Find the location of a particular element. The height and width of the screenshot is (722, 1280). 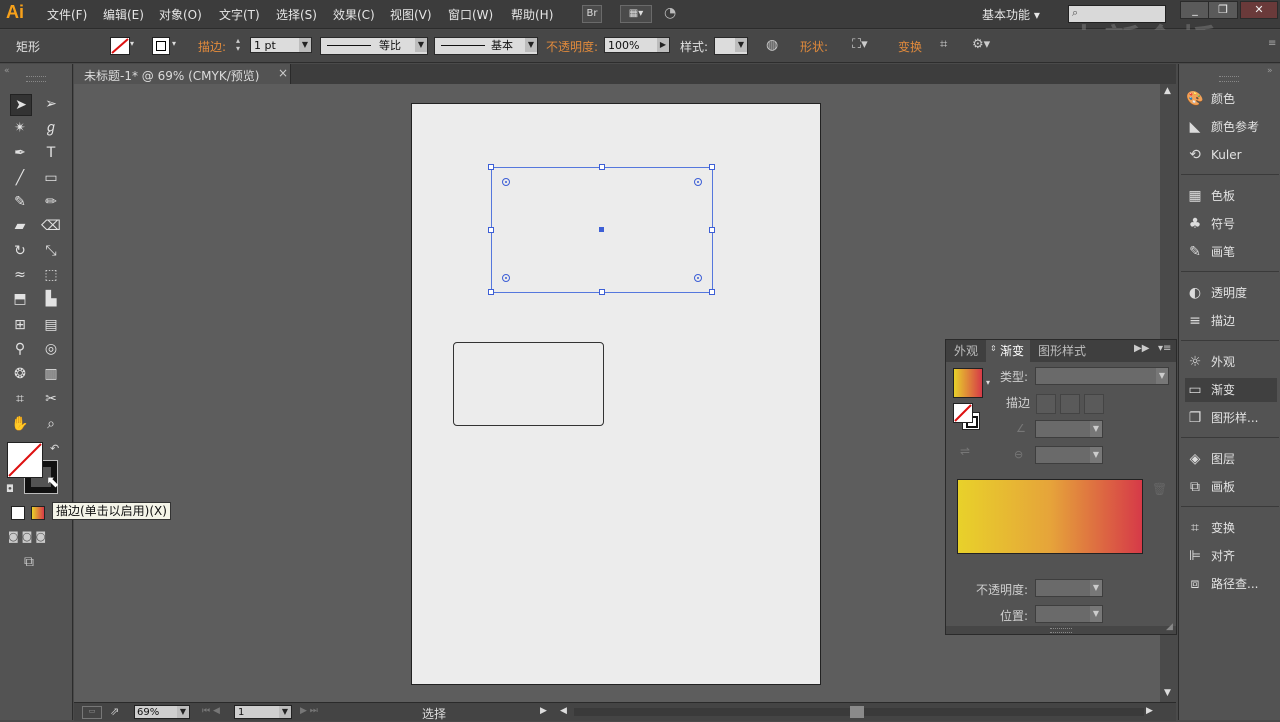

drawing-modes-icons: ◙◙◙ is located at coordinates (36, 537).